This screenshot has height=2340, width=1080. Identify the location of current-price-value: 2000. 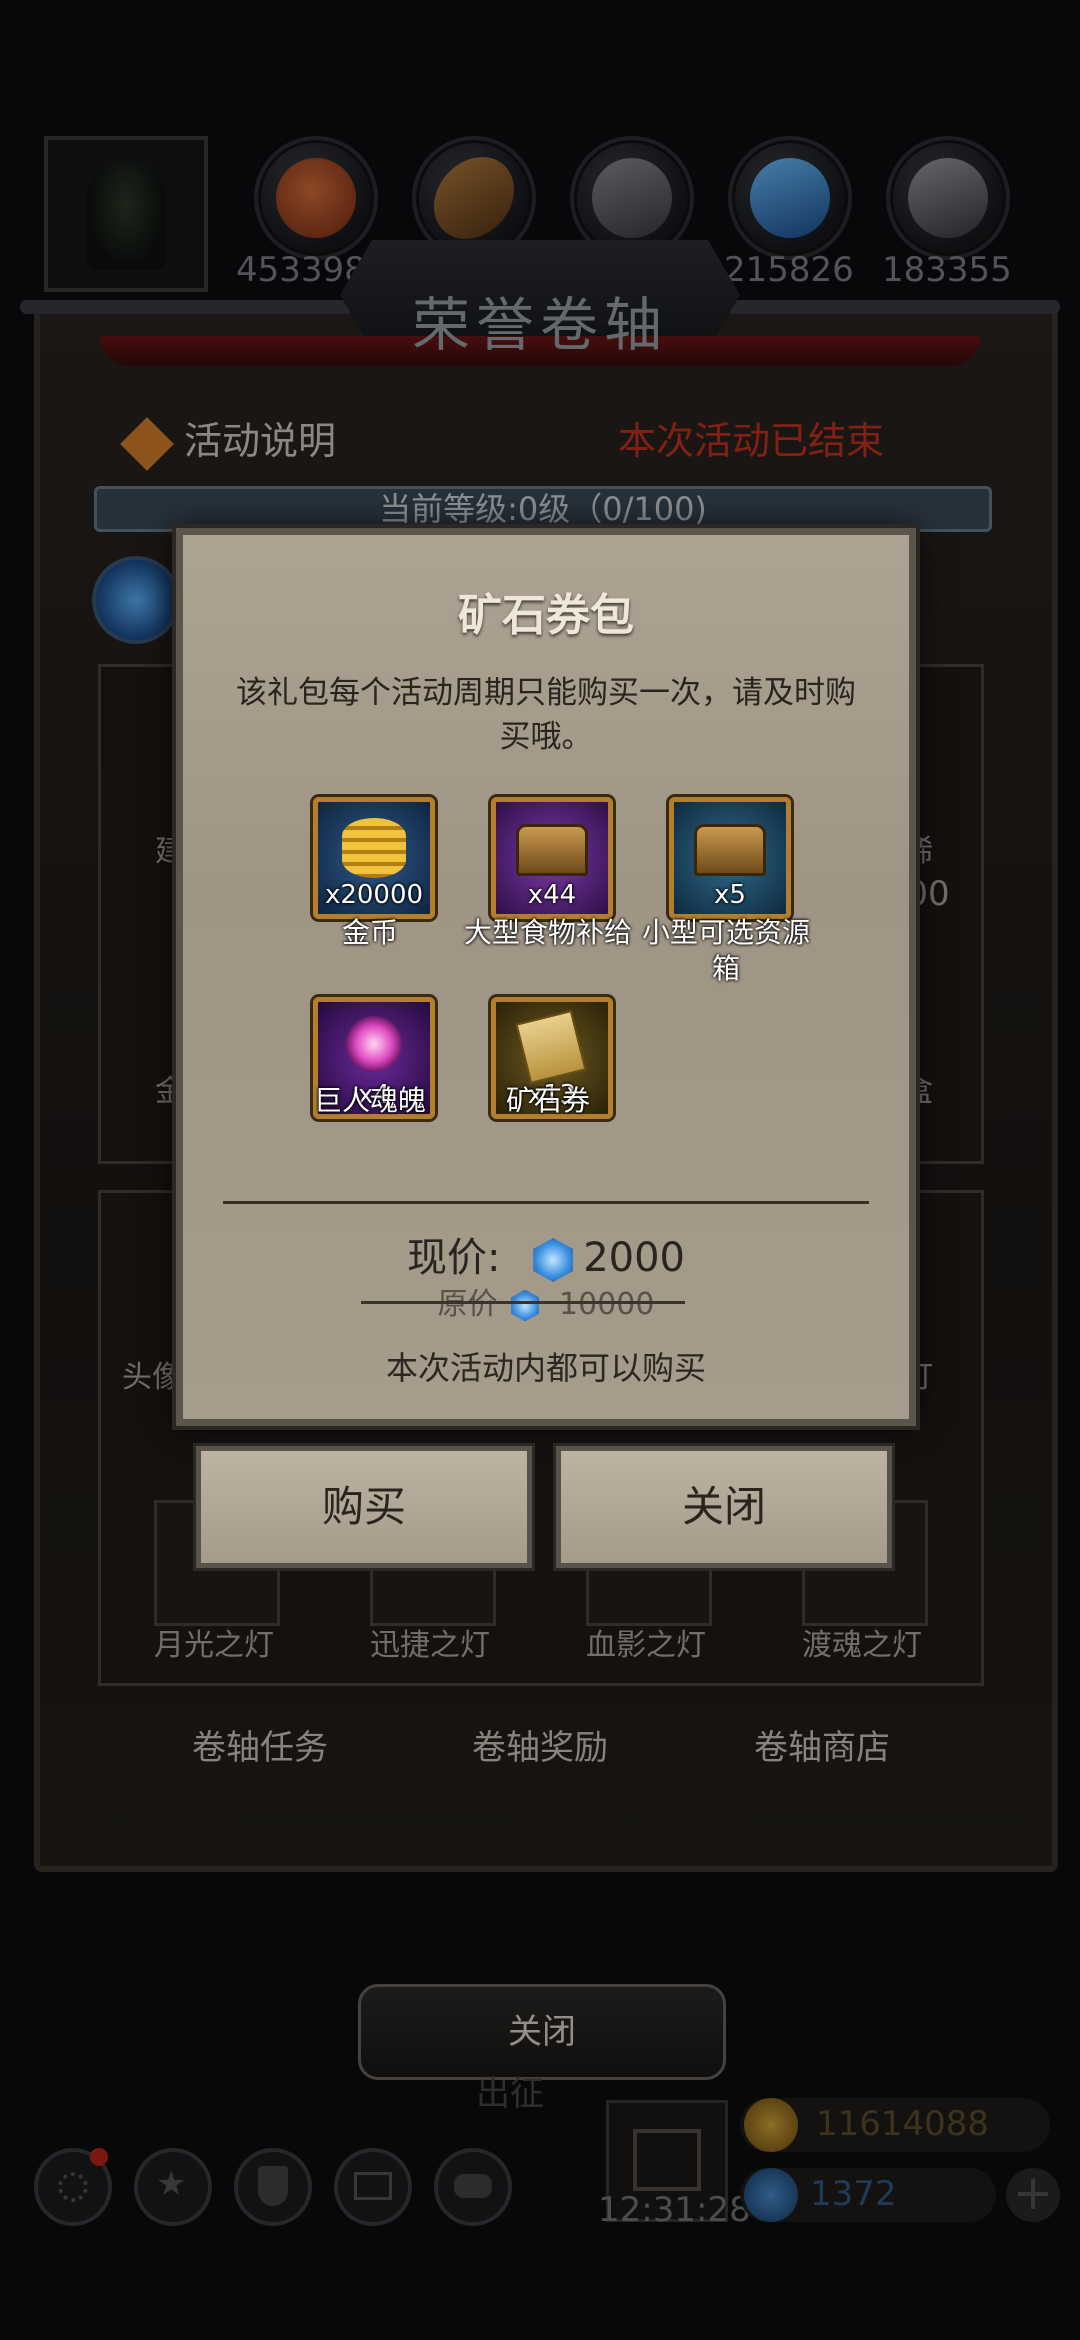
(634, 1258).